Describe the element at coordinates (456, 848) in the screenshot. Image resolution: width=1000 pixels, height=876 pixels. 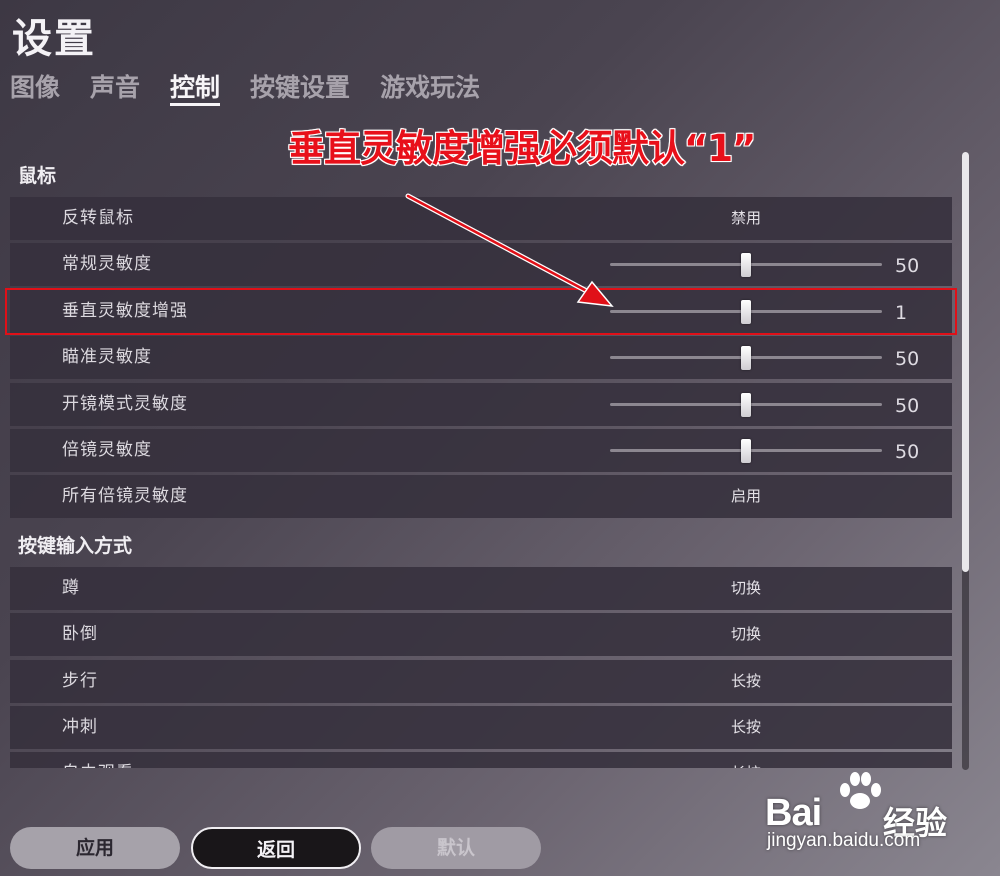
I see `default-button: 默认` at that location.